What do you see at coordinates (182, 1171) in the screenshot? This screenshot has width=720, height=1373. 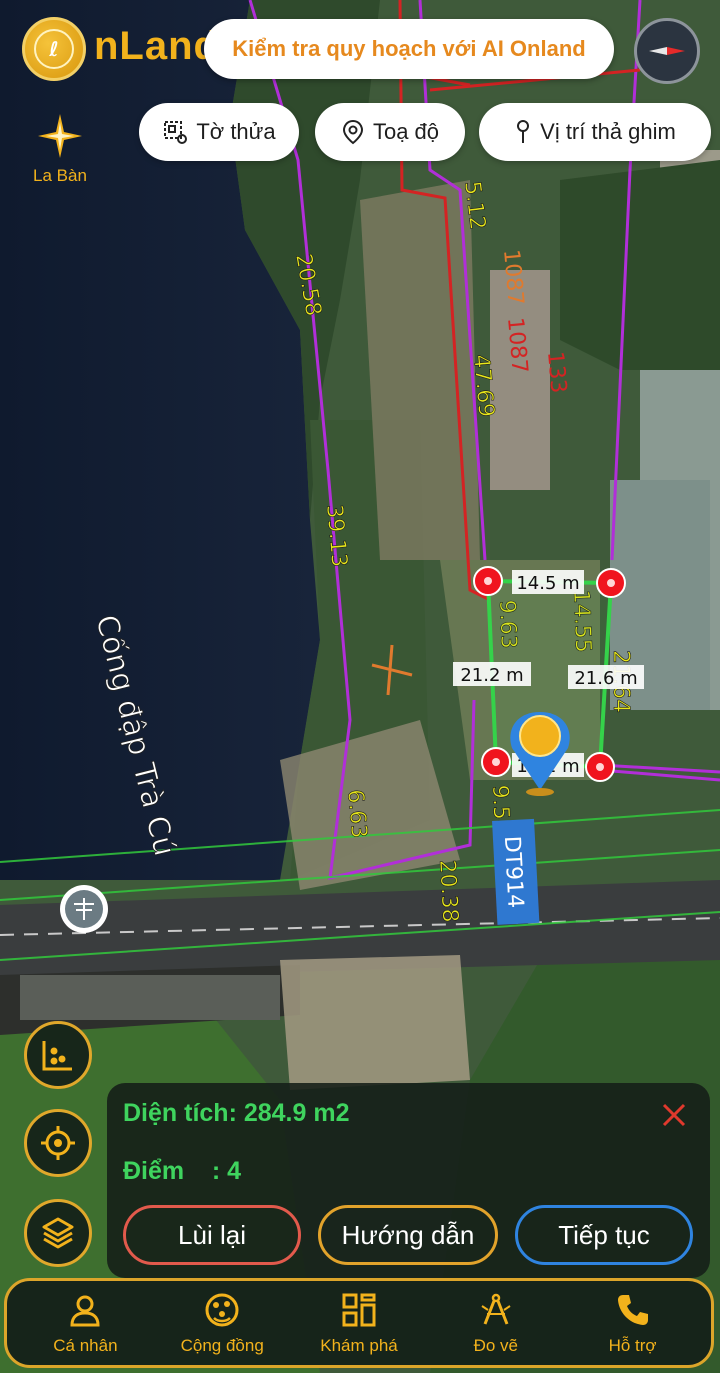 I see `points-count-text: Điểm : 4` at bounding box center [182, 1171].